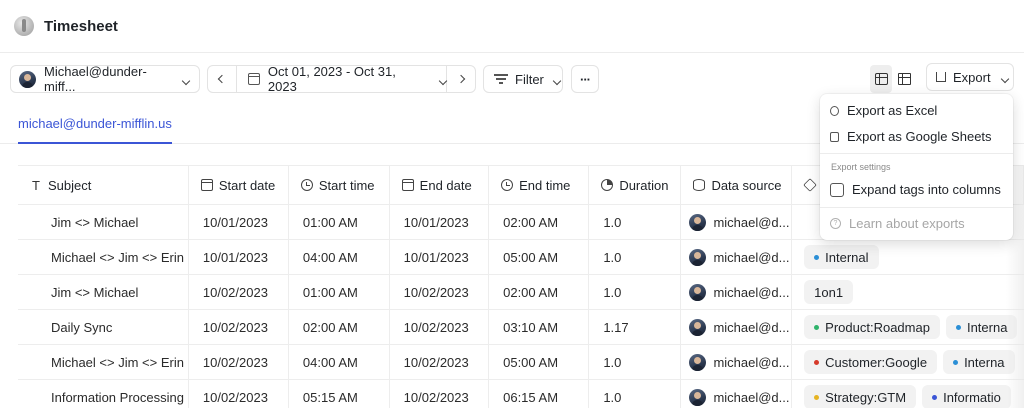 The image size is (1024, 408). Describe the element at coordinates (966, 396) in the screenshot. I see `tag-chip: Informatio` at that location.